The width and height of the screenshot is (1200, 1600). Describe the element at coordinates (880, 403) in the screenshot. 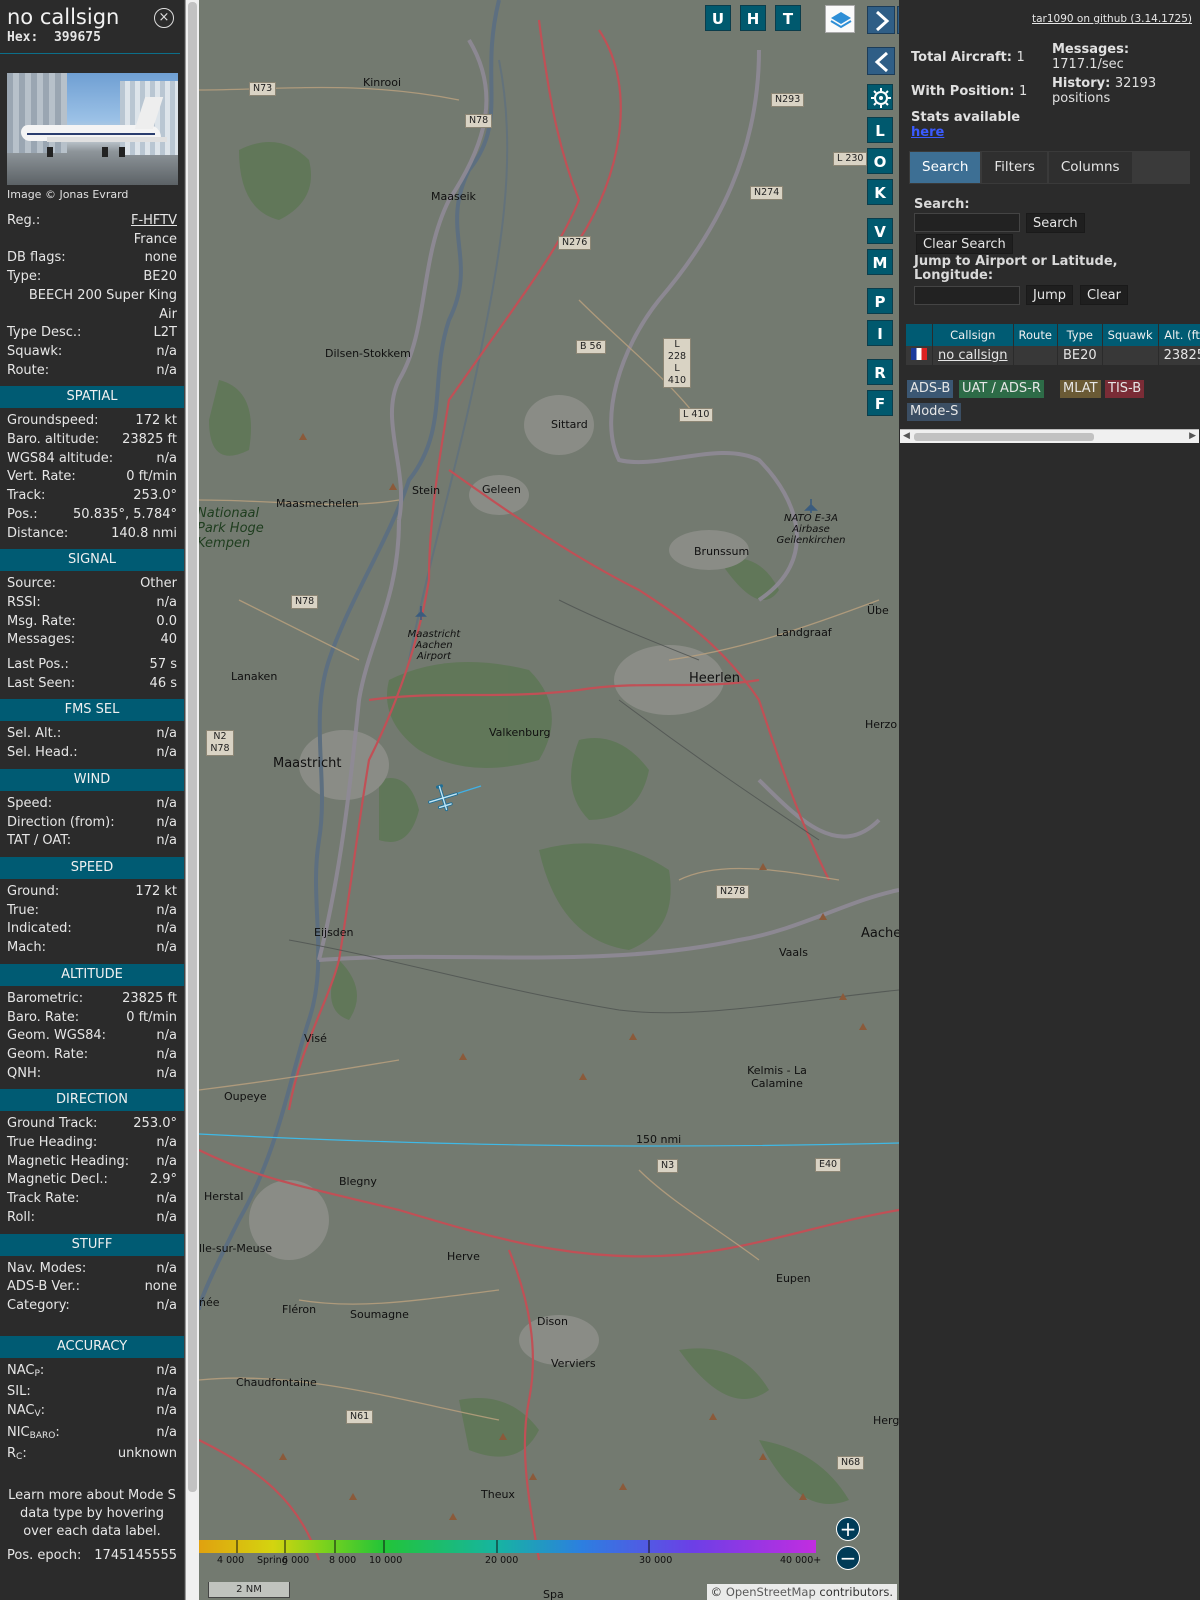

I see `map-button-f: F` at that location.